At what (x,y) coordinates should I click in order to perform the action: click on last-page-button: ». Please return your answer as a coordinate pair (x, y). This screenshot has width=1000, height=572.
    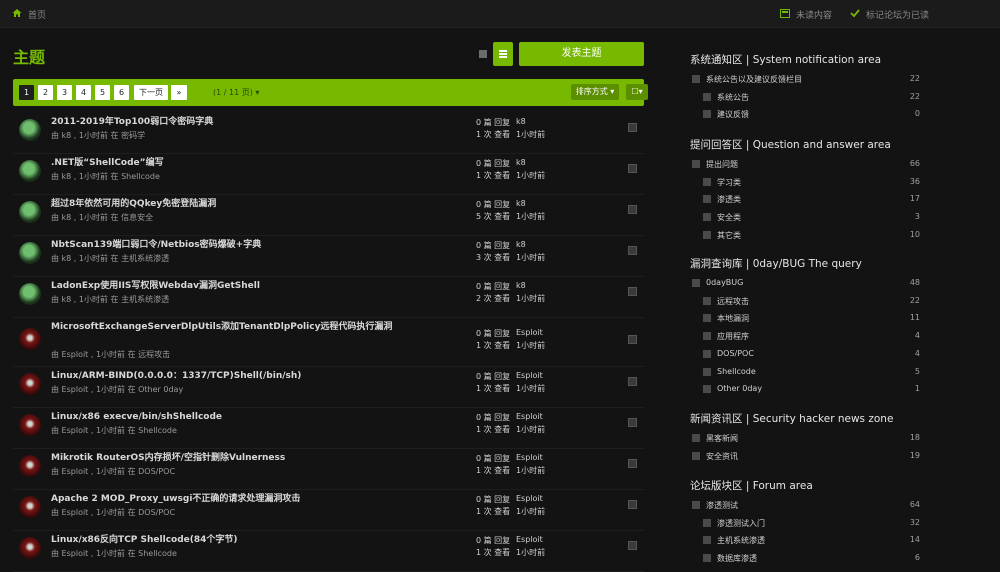
    Looking at the image, I should click on (179, 92).